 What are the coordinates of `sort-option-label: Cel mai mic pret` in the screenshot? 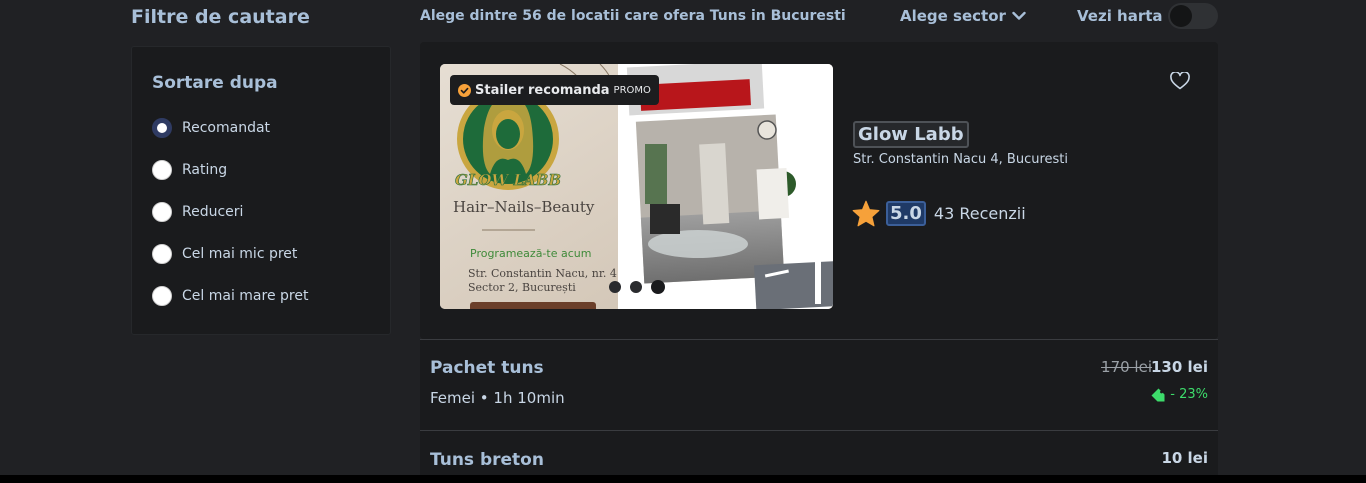 It's located at (240, 254).